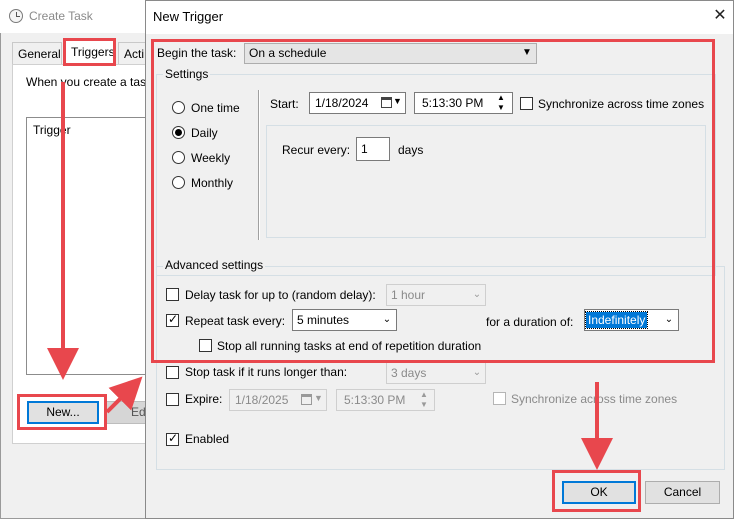 Image resolution: width=734 pixels, height=519 pixels. I want to click on arrow-new-to-dialog, so click(124, 395).